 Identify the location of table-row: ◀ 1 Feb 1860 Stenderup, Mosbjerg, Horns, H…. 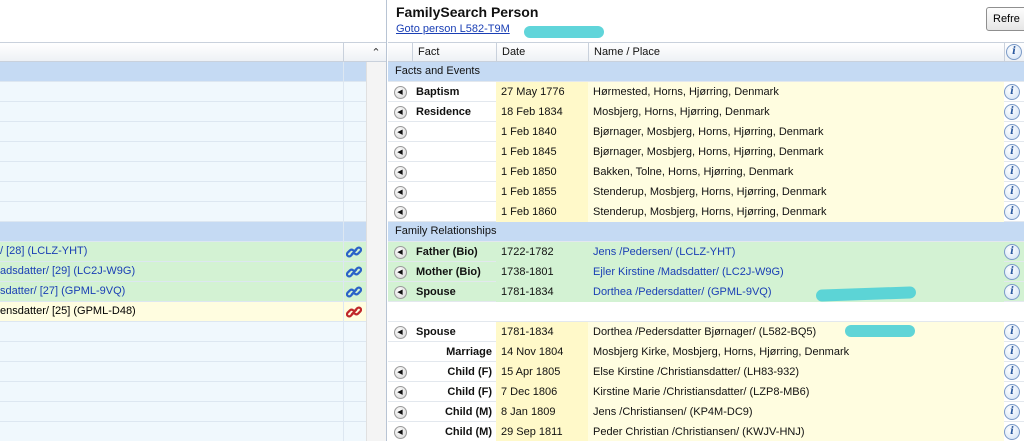
(706, 212).